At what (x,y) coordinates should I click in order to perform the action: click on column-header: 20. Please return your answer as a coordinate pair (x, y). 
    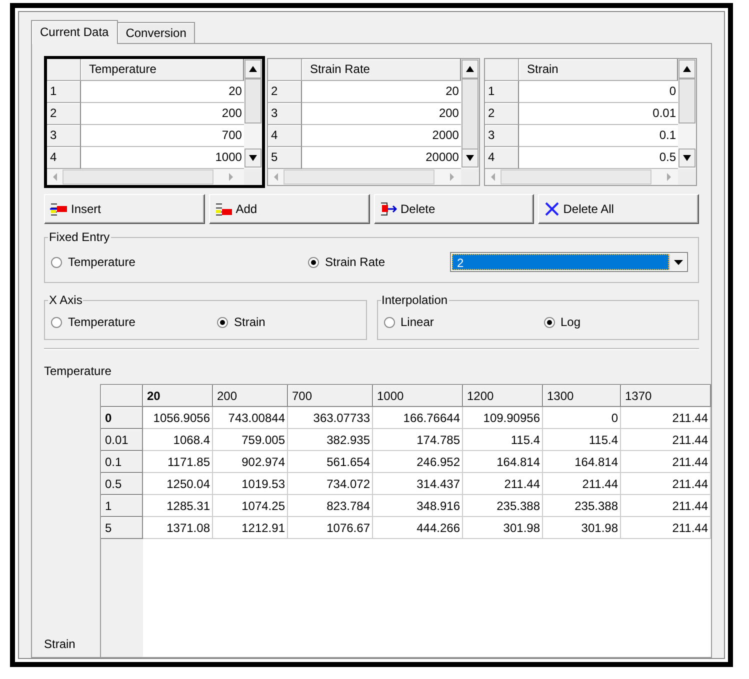
    Looking at the image, I should click on (178, 396).